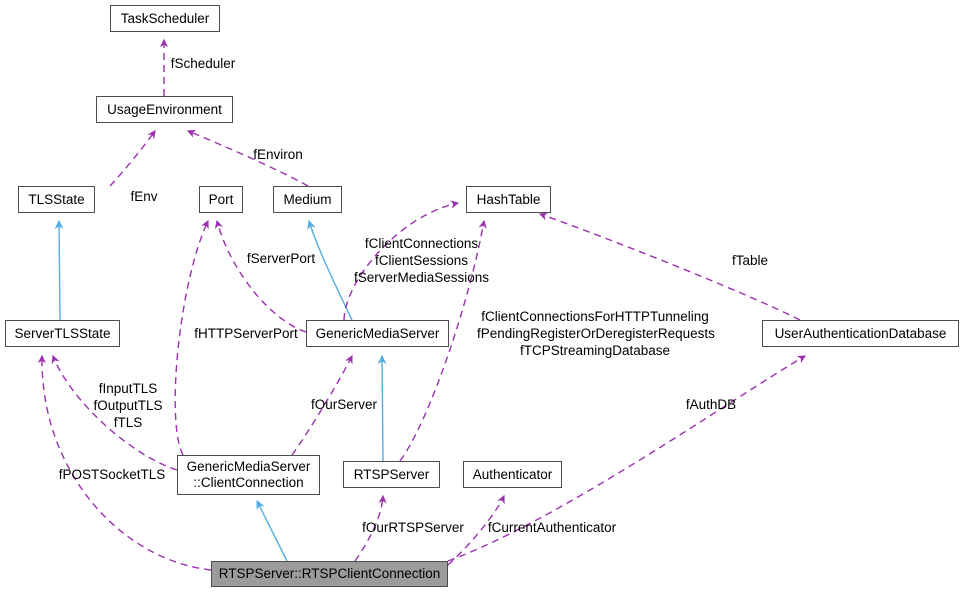 This screenshot has width=962, height=592. I want to click on edge-label-fcurrentauth: fCurrentAuthenticator, so click(552, 527).